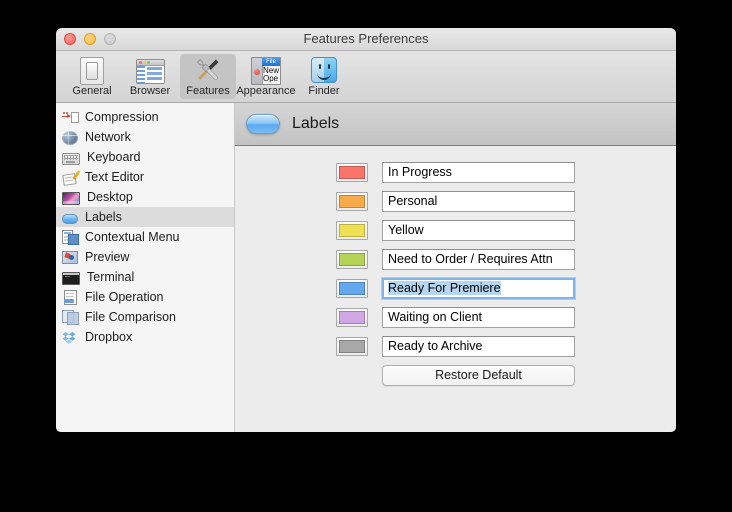 This screenshot has height=512, width=732. What do you see at coordinates (71, 278) in the screenshot?
I see `terminal-icon` at bounding box center [71, 278].